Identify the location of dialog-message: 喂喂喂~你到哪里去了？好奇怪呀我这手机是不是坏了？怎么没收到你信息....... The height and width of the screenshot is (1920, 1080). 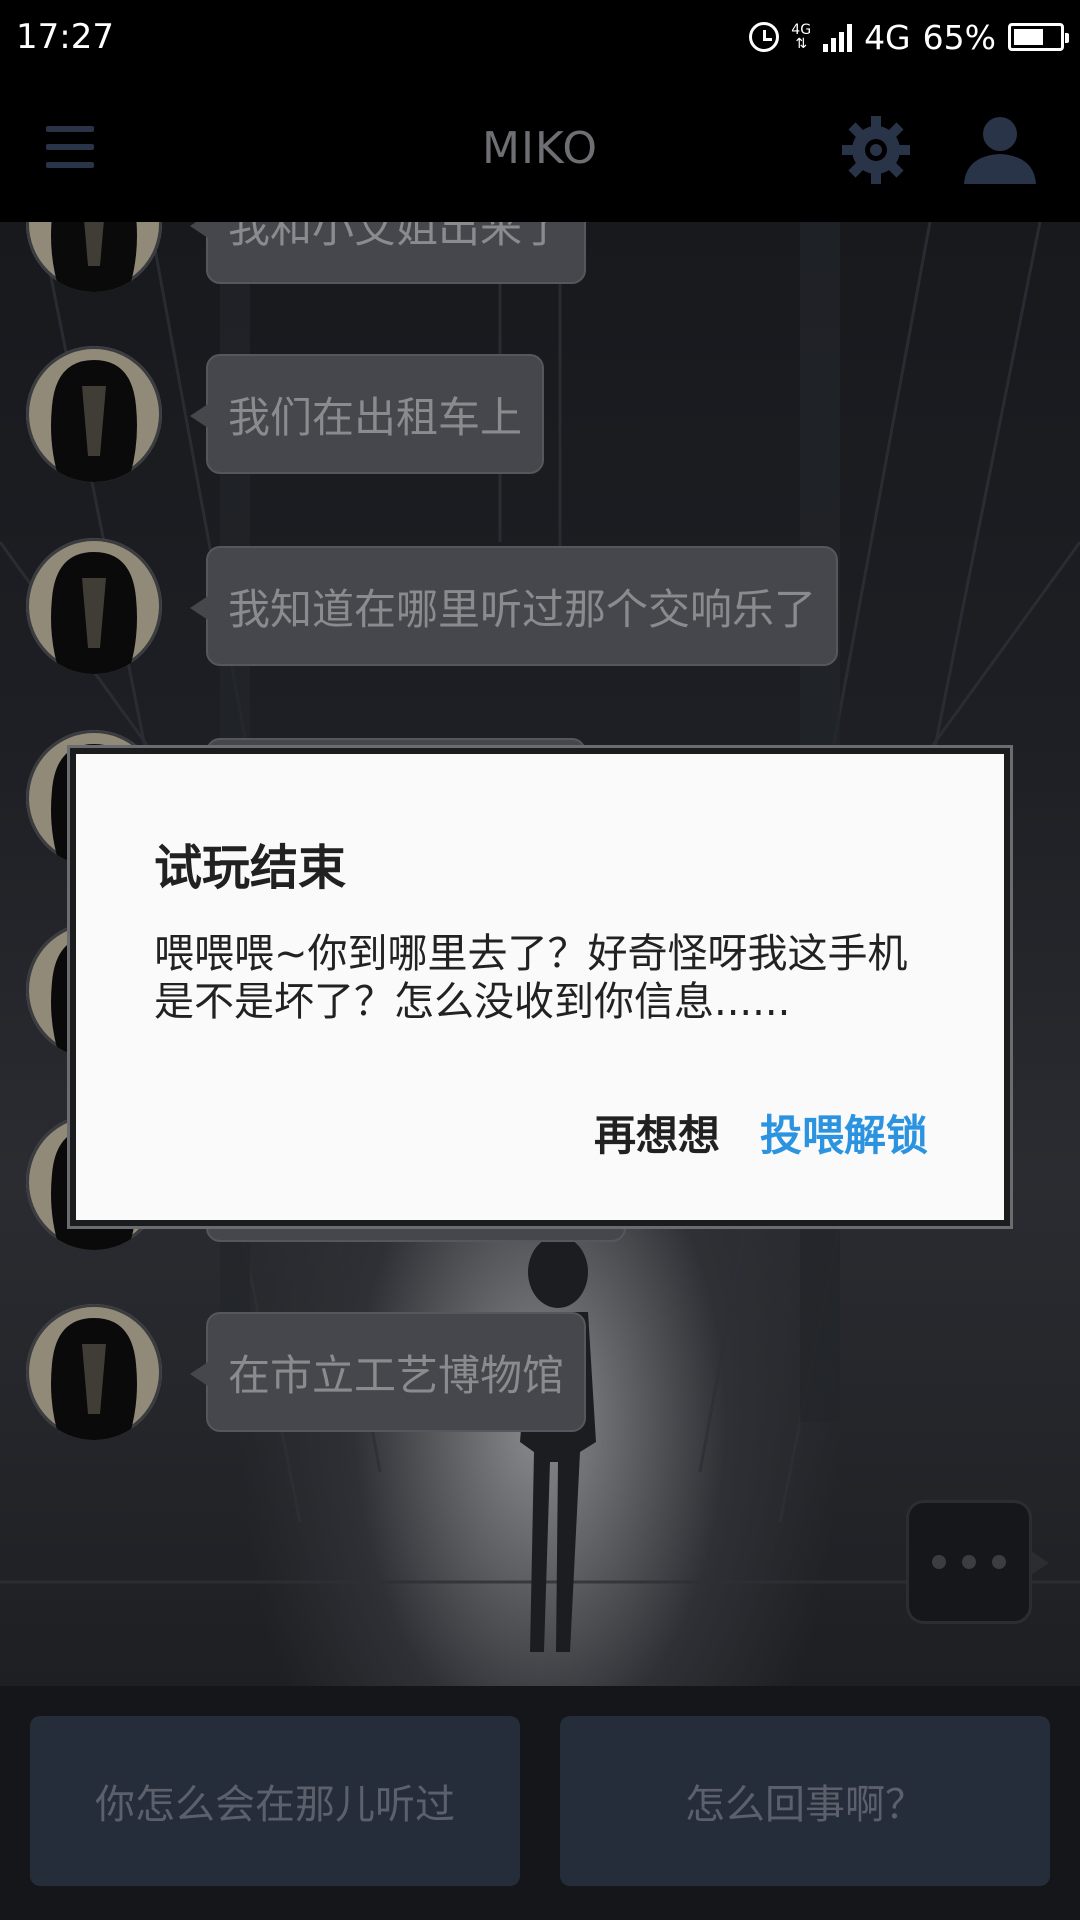
(531, 978).